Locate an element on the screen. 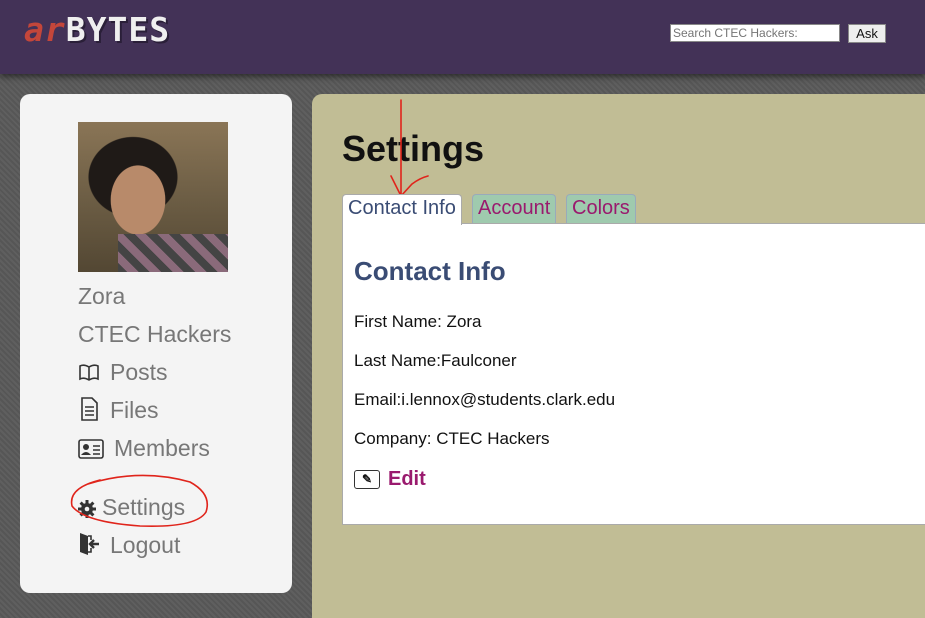 The height and width of the screenshot is (618, 925). pencil-icon: ✎ is located at coordinates (367, 479).